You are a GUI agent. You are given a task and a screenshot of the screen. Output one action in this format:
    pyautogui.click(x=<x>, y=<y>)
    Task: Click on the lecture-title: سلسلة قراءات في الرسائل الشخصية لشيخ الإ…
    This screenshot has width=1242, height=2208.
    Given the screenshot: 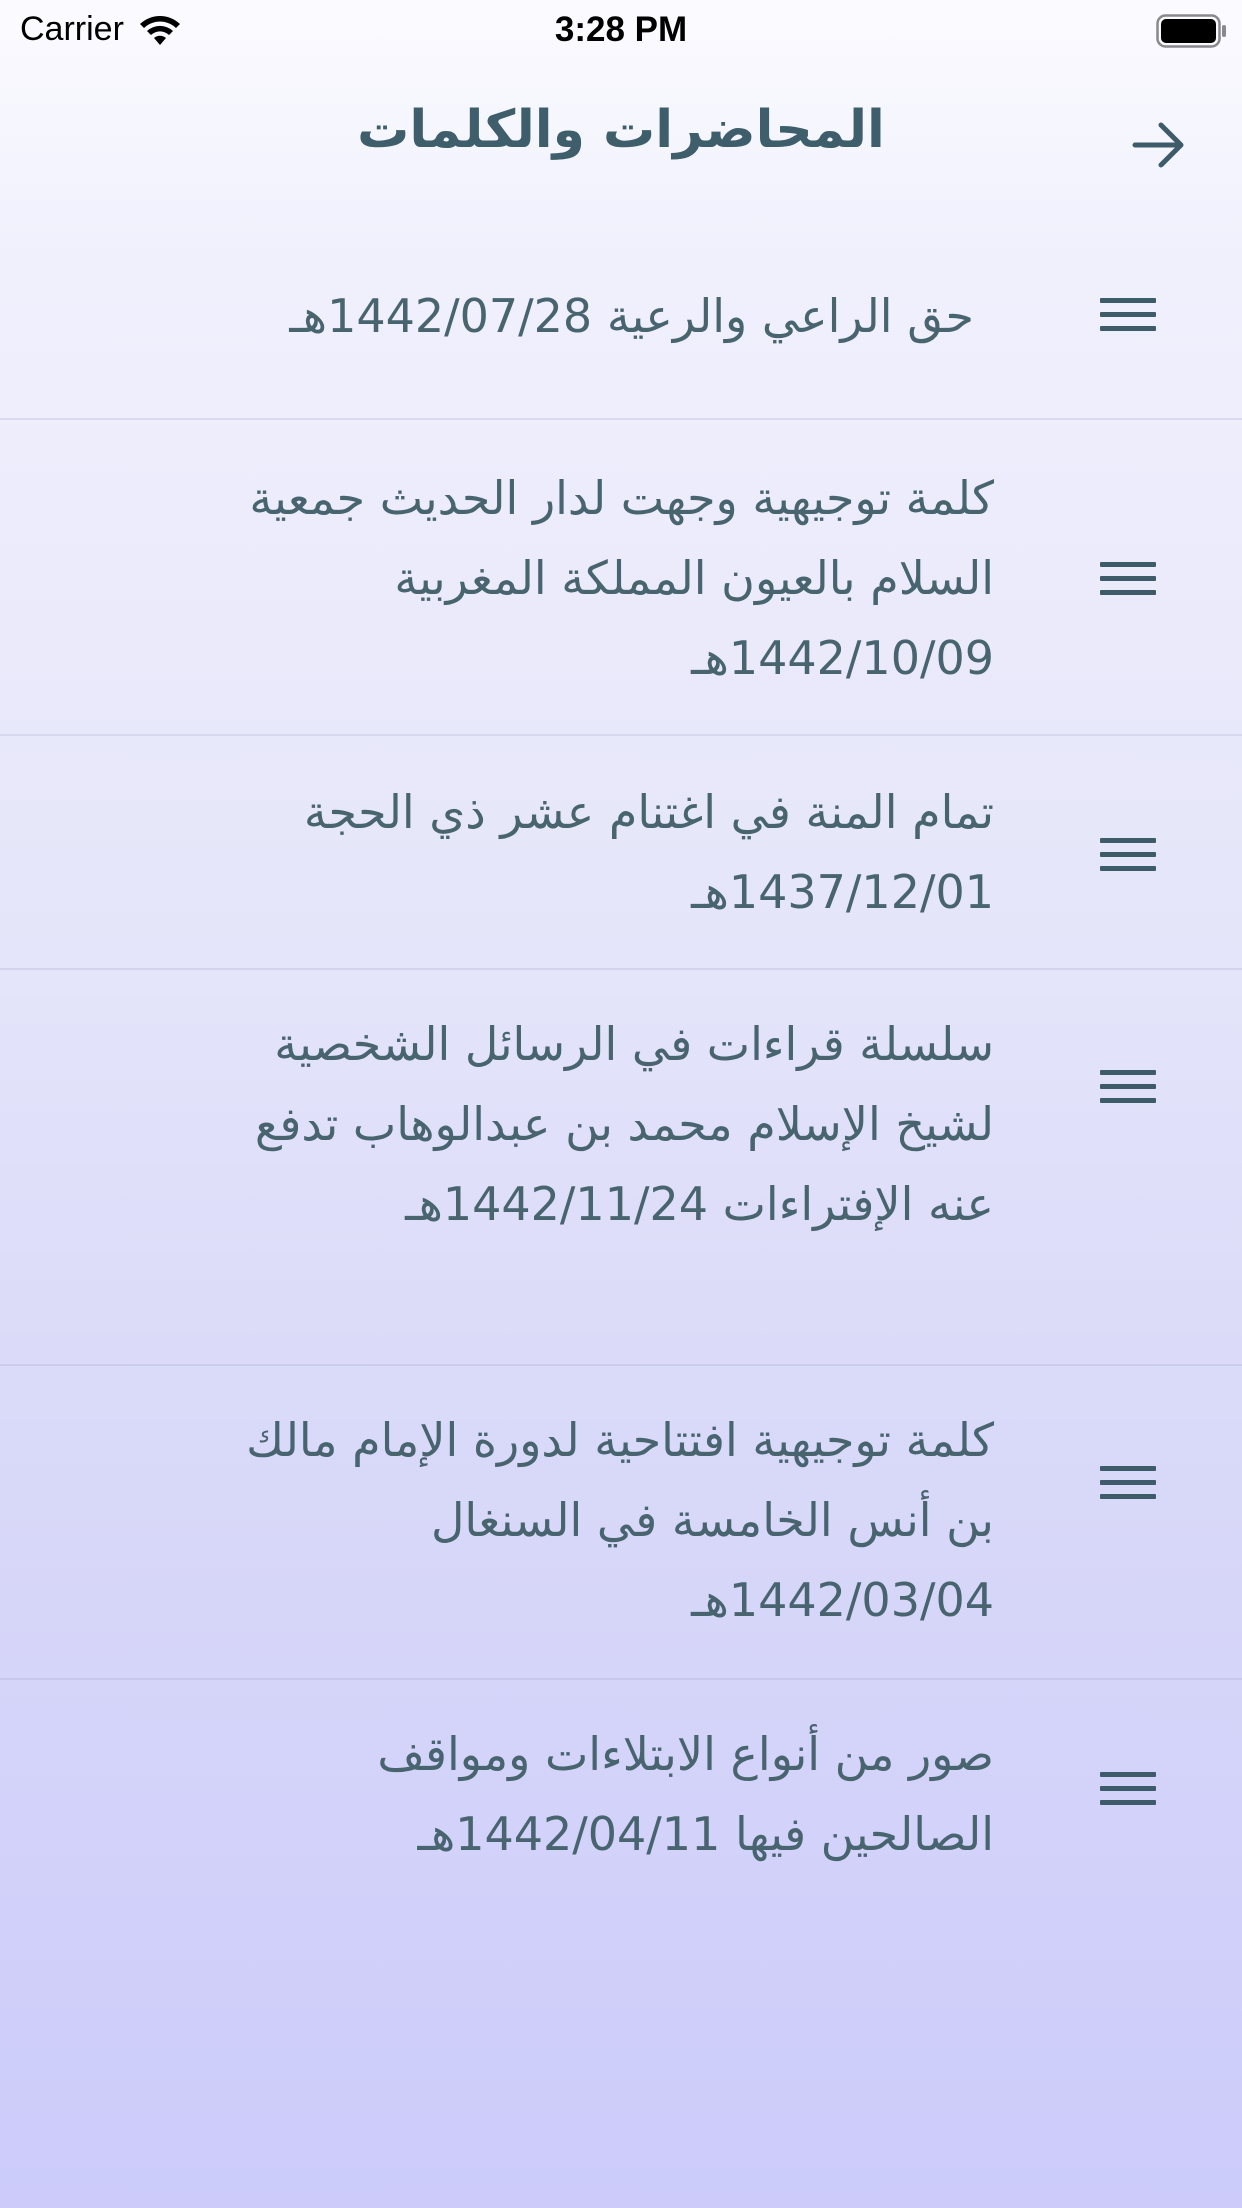 What is the action you would take?
    pyautogui.click(x=624, y=1124)
    